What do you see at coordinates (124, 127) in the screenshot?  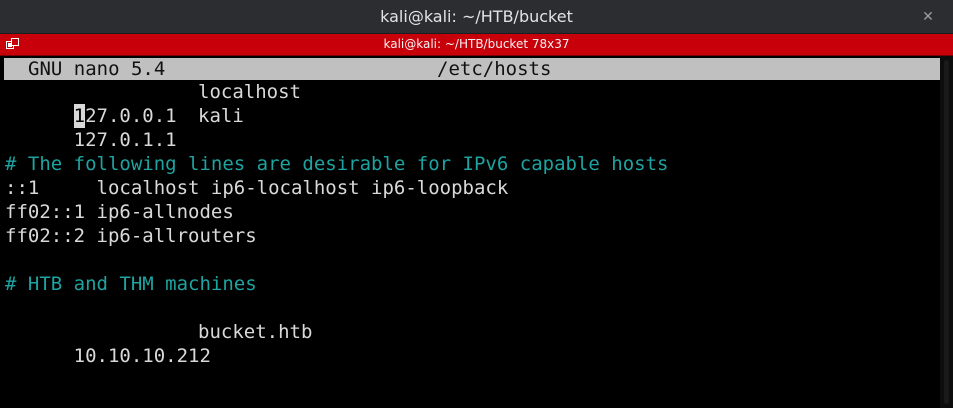 I see `editor-line-2: 127.0.1.1 kali` at bounding box center [124, 127].